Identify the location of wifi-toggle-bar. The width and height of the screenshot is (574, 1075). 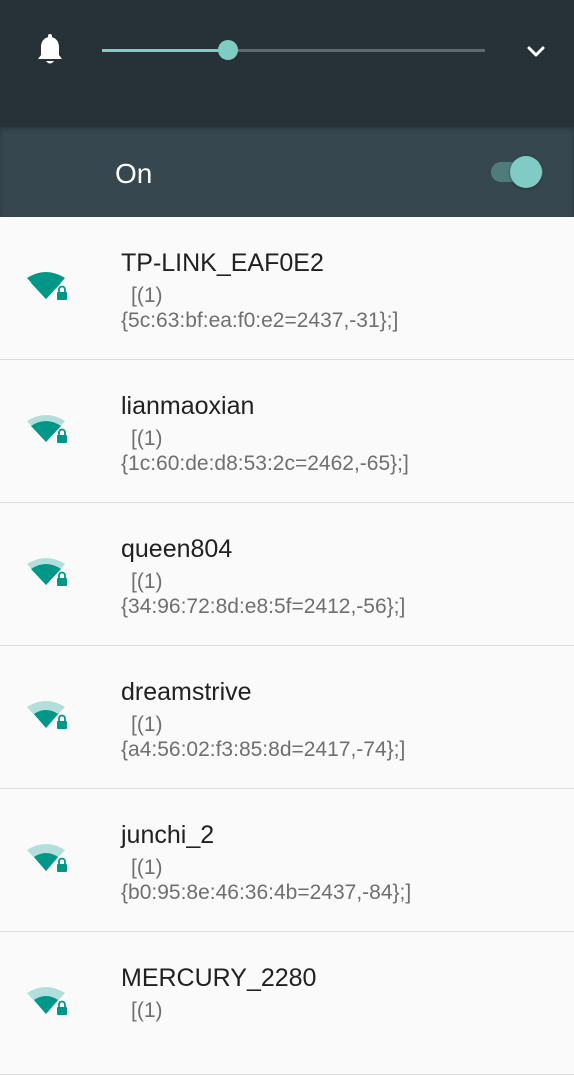
(287, 172).